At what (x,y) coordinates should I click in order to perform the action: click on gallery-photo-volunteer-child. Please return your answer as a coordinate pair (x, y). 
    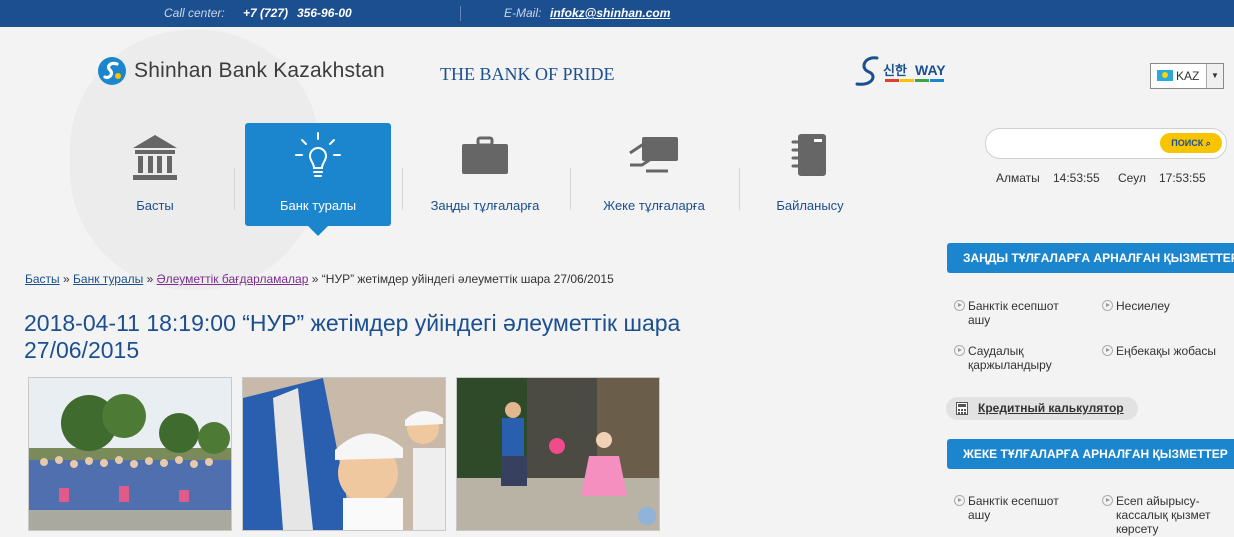
    Looking at the image, I should click on (344, 454).